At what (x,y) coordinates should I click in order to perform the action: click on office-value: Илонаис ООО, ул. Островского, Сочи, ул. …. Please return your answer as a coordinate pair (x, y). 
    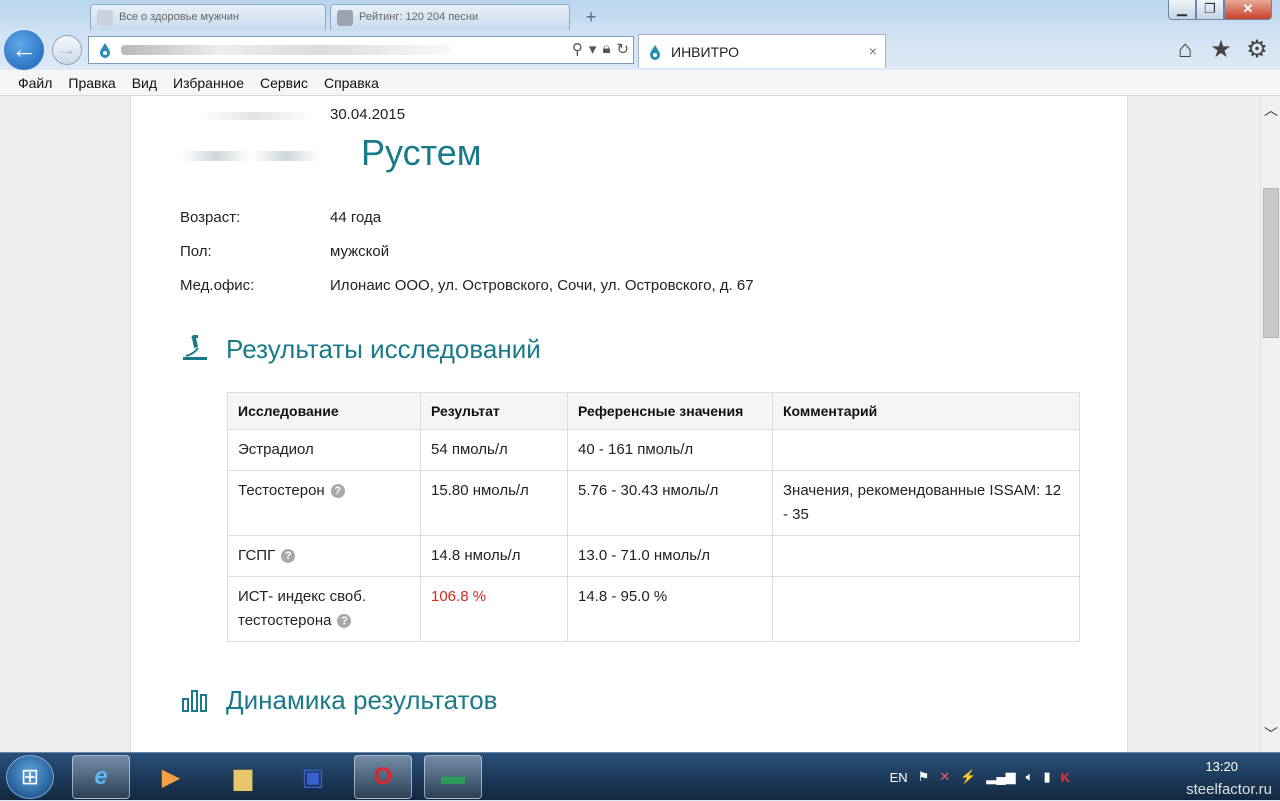
    Looking at the image, I should click on (542, 285).